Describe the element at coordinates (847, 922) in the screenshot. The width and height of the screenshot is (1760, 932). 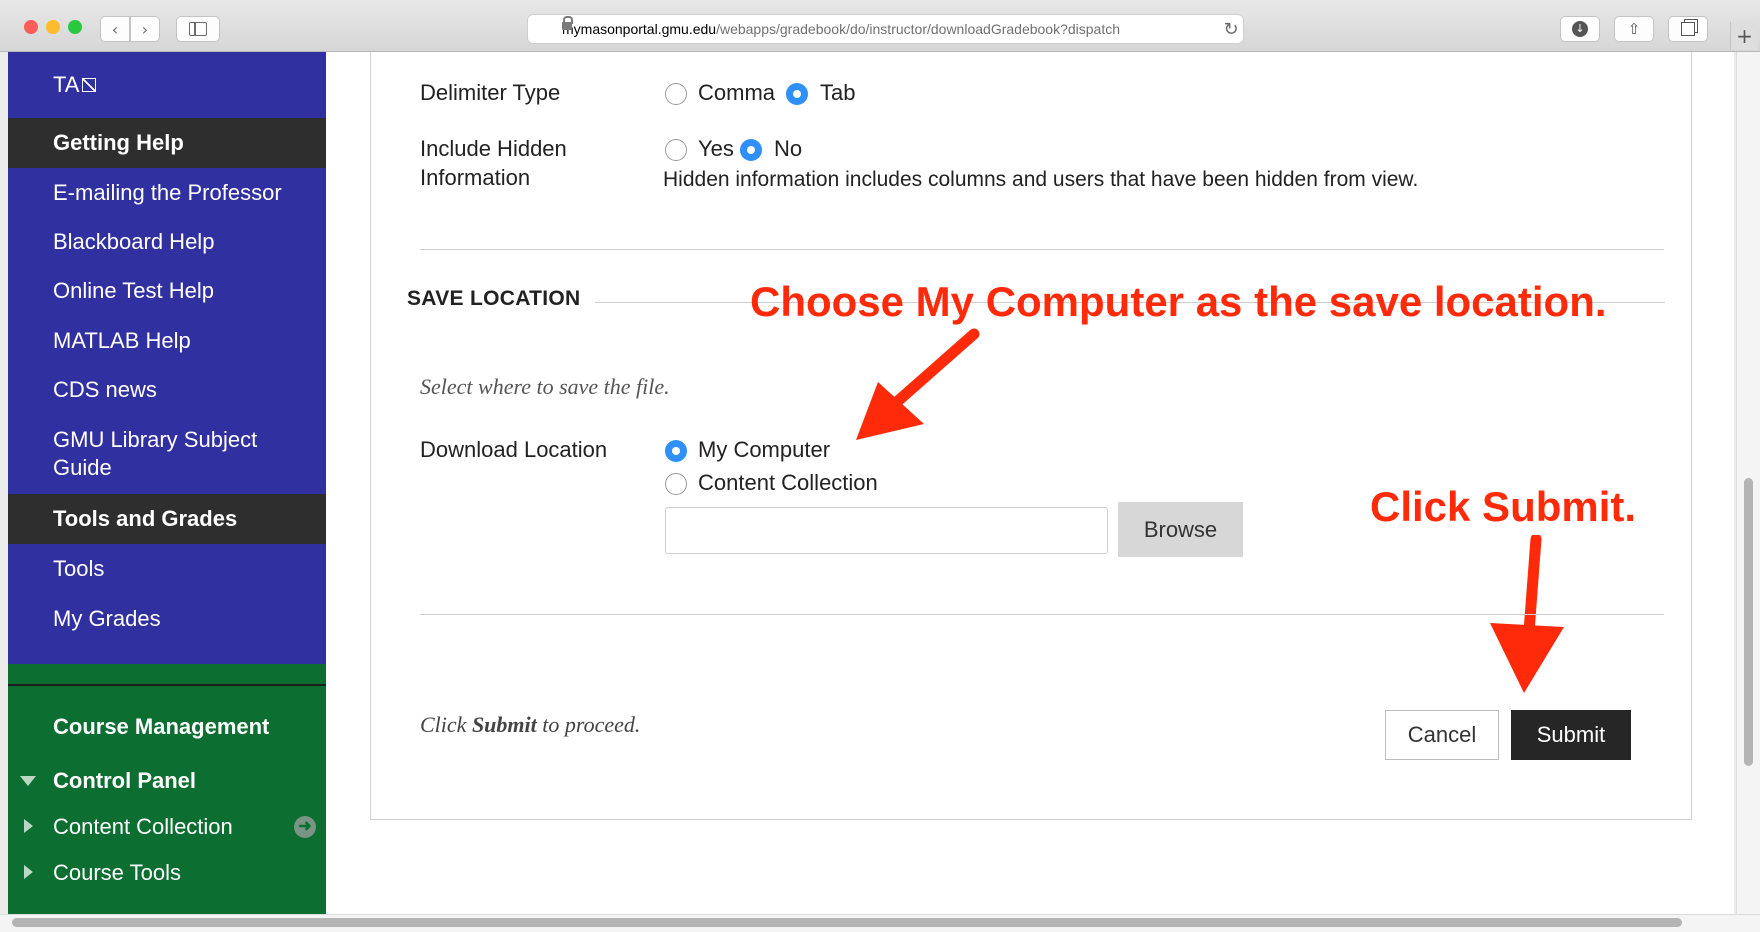
I see `horizontal-scroll-thumb` at that location.